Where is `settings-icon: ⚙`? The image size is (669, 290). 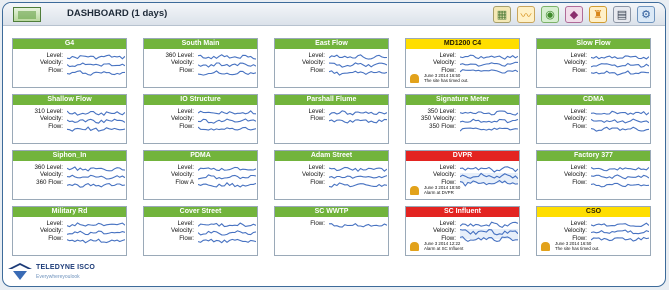 settings-icon: ⚙ is located at coordinates (646, 14).